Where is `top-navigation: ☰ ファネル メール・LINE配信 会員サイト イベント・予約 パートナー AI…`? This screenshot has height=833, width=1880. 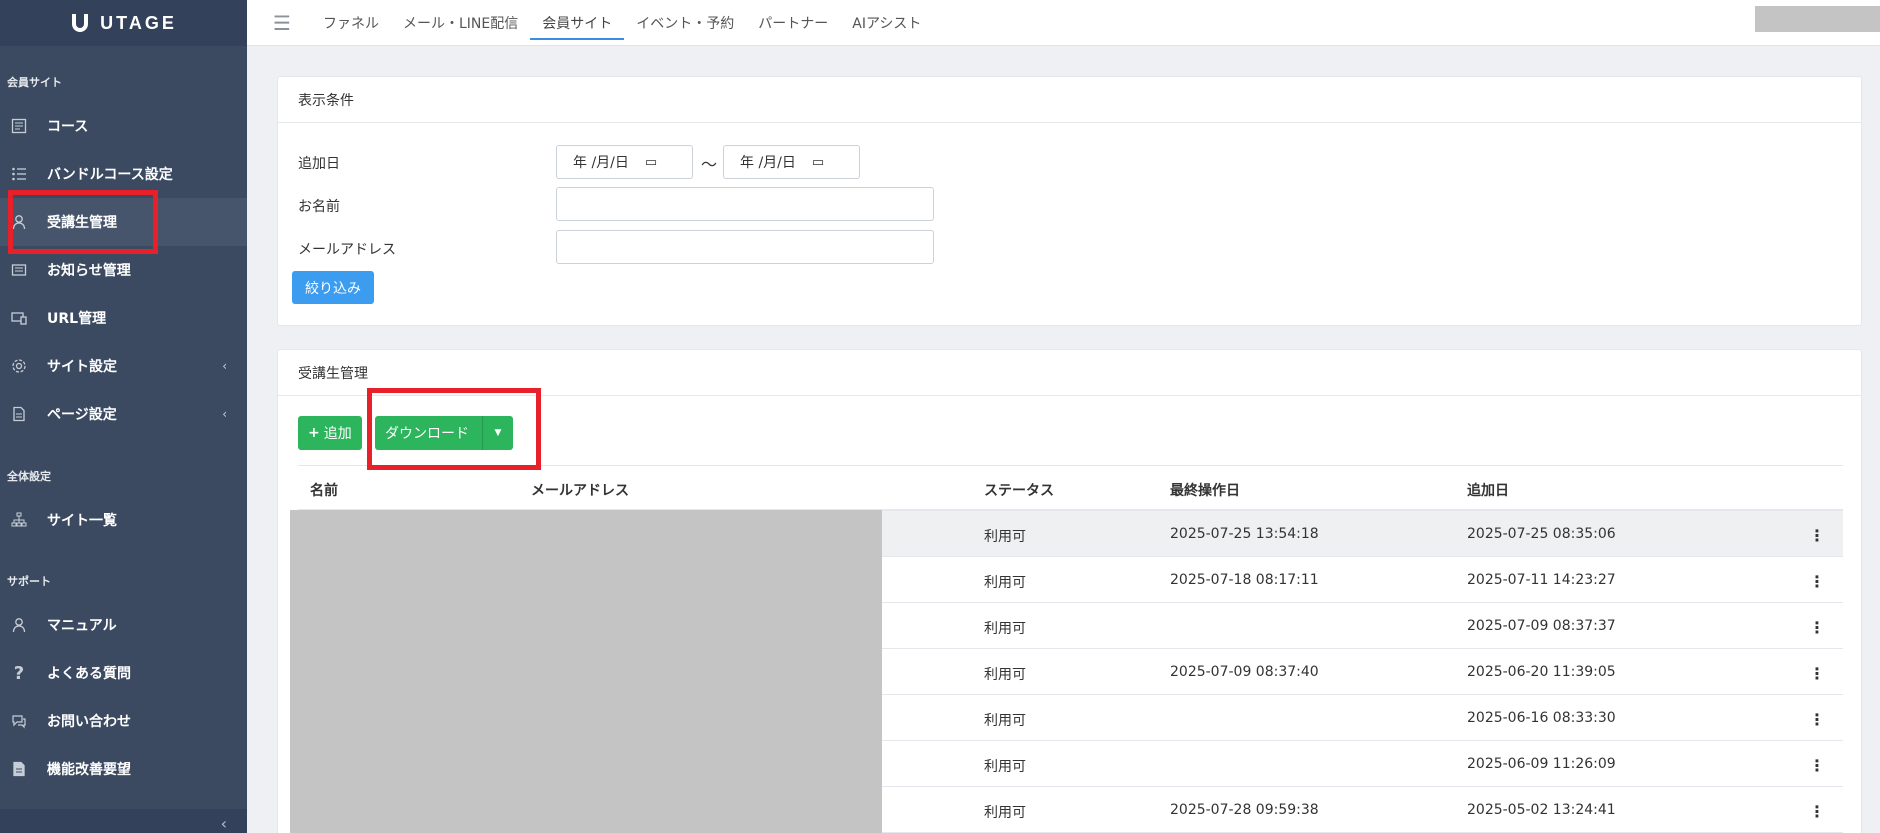
top-navigation: ☰ ファネル メール・LINE配信 会員サイト イベント・予約 パートナー AI… is located at coordinates (1063, 23).